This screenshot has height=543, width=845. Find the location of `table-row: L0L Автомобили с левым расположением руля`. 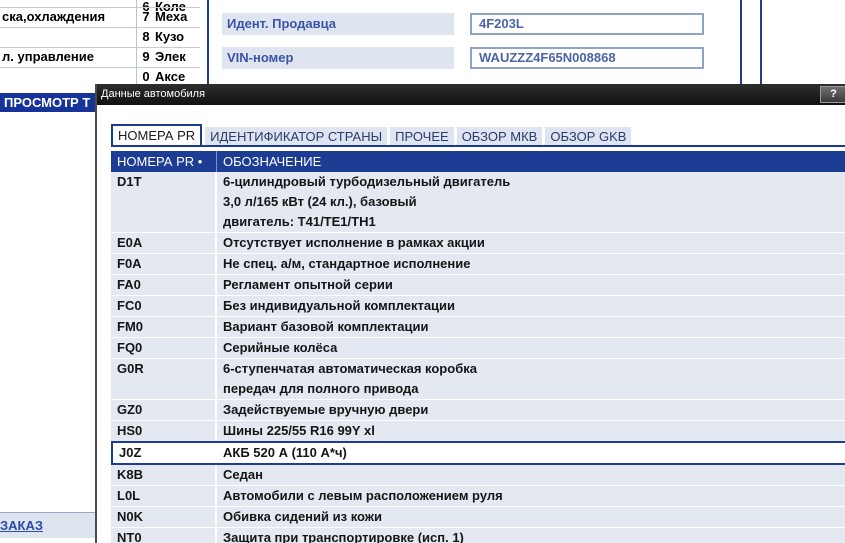

table-row: L0L Автомобили с левым расположением руля is located at coordinates (478, 496).